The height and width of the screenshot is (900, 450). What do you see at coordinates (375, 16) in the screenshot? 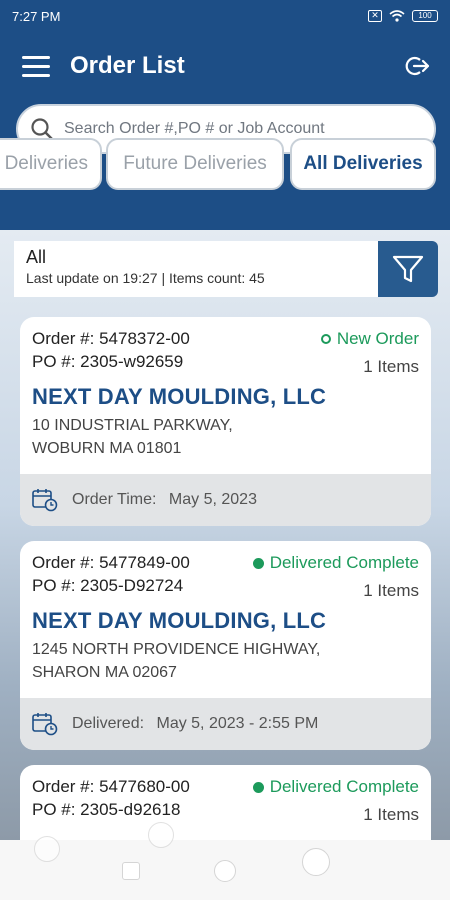
I see `no-sim-icon: ✕` at bounding box center [375, 16].